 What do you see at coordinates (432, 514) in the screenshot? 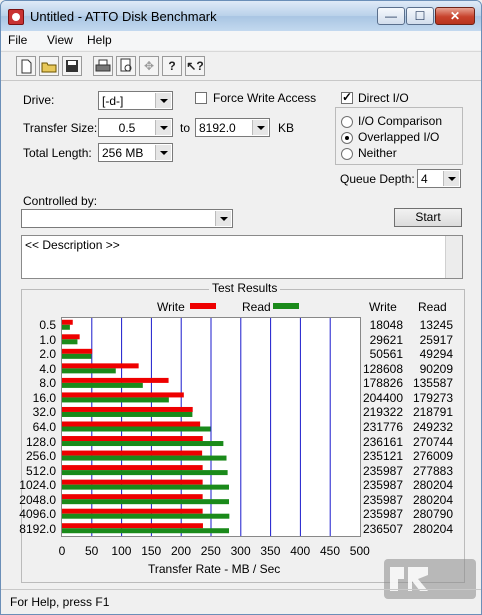
I see `read-value: 280790` at bounding box center [432, 514].